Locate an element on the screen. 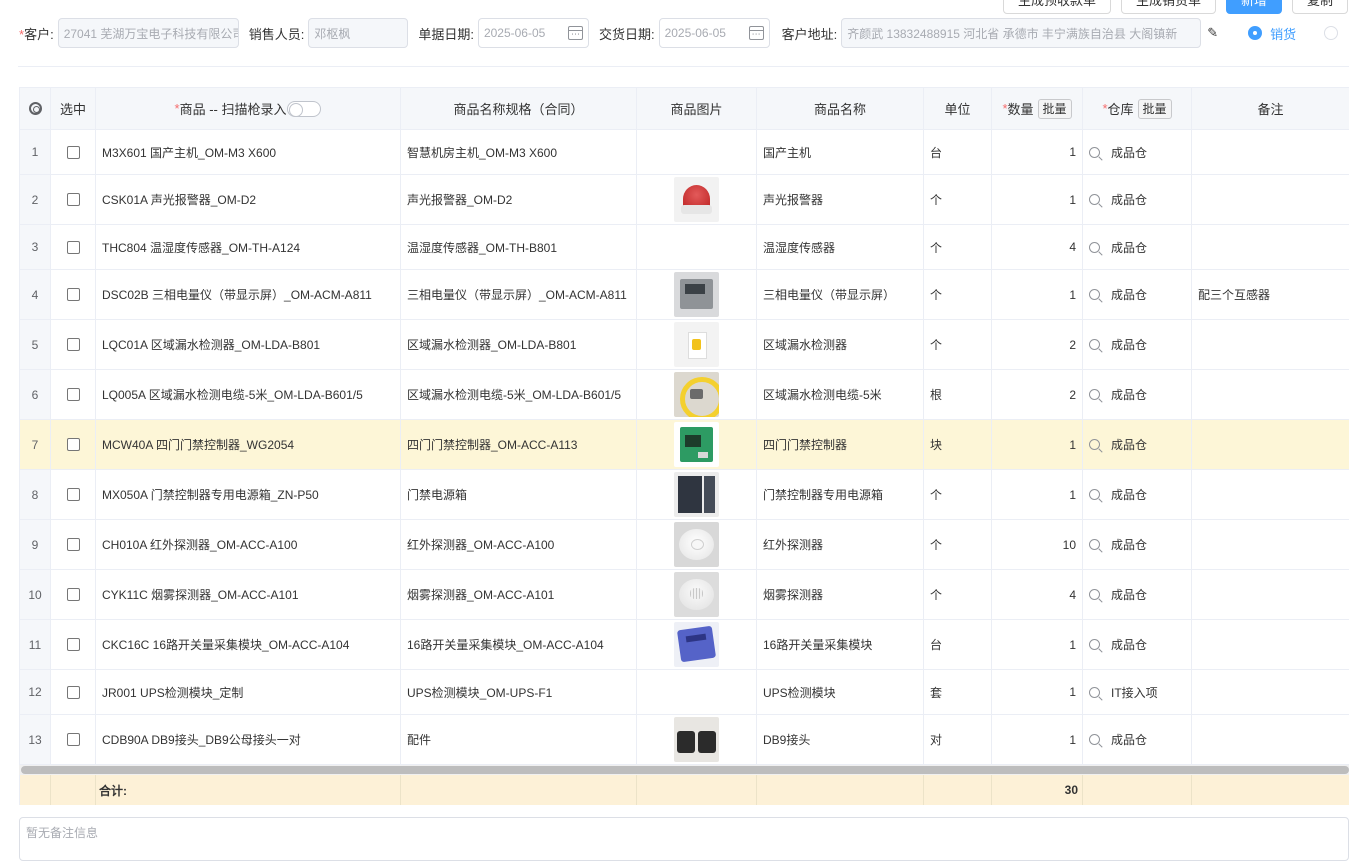 This screenshot has height=865, width=1349. spec-cell: 烟雾探测器_OM-ACC-A101 is located at coordinates (519, 594).